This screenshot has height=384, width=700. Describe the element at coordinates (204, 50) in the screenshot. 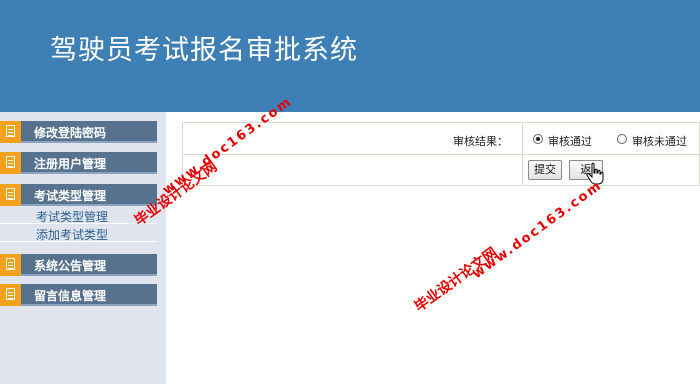

I see `app-title: 驾驶员考试报名审批系统` at that location.